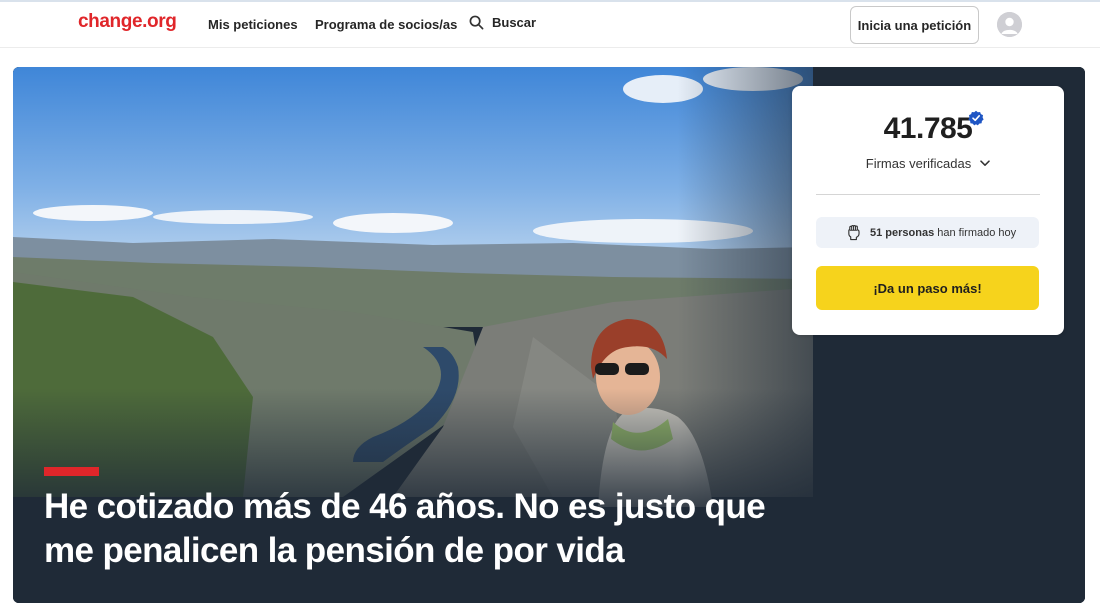 The image size is (1100, 614). I want to click on search-icon, so click(476, 22).